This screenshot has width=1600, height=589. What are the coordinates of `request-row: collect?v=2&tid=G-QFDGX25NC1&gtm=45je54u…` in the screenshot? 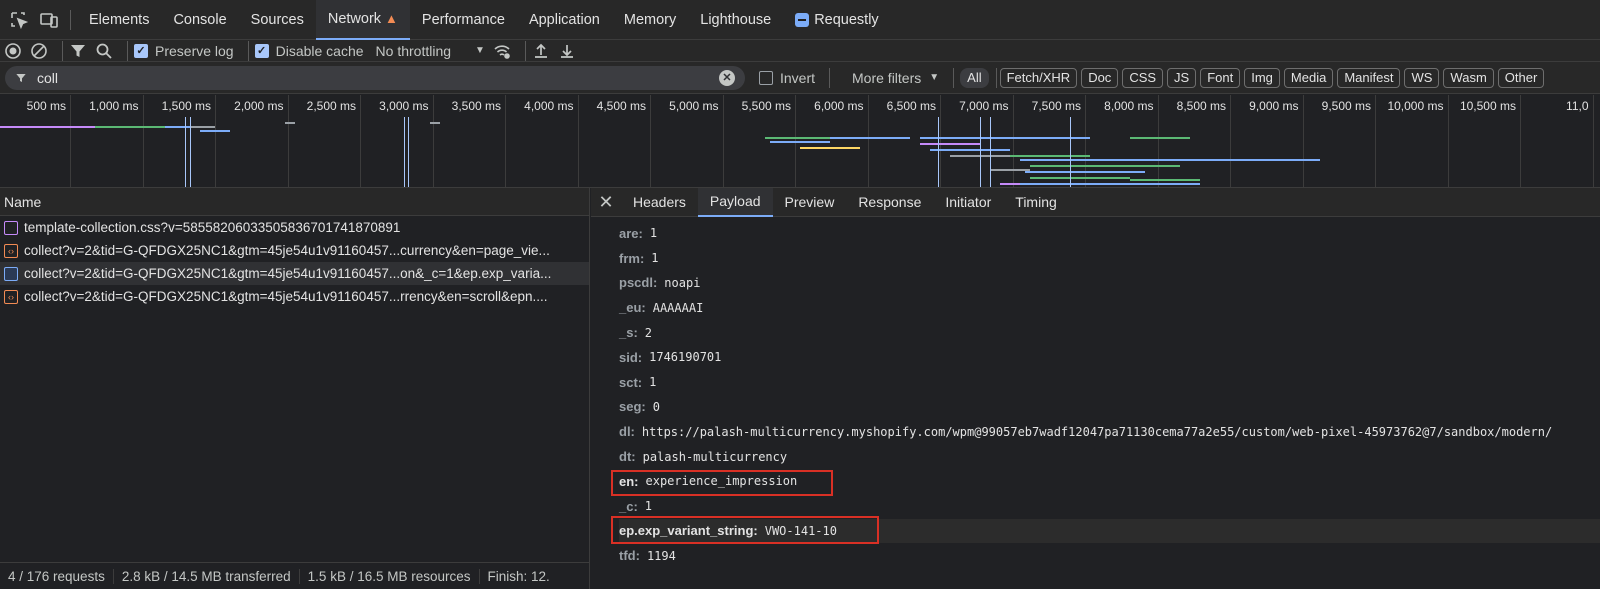 It's located at (294, 273).